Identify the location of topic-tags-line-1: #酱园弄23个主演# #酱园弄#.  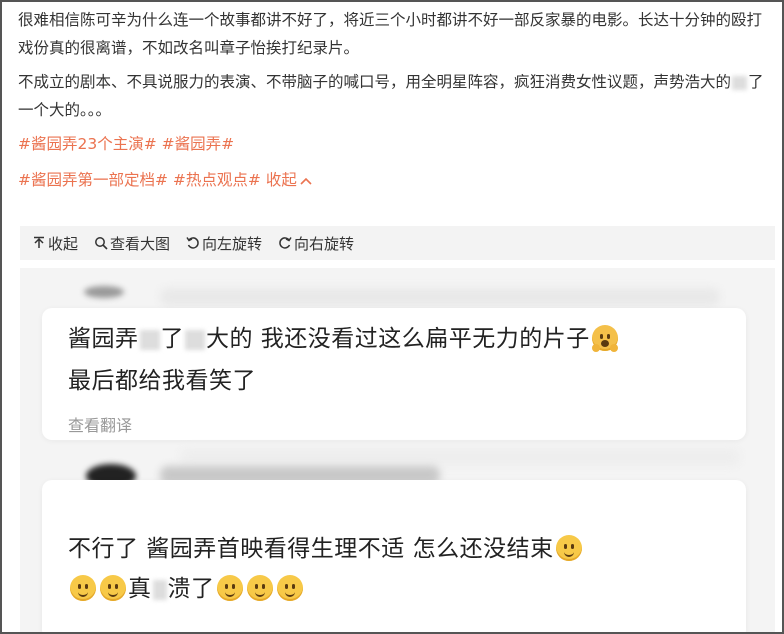
(394, 144).